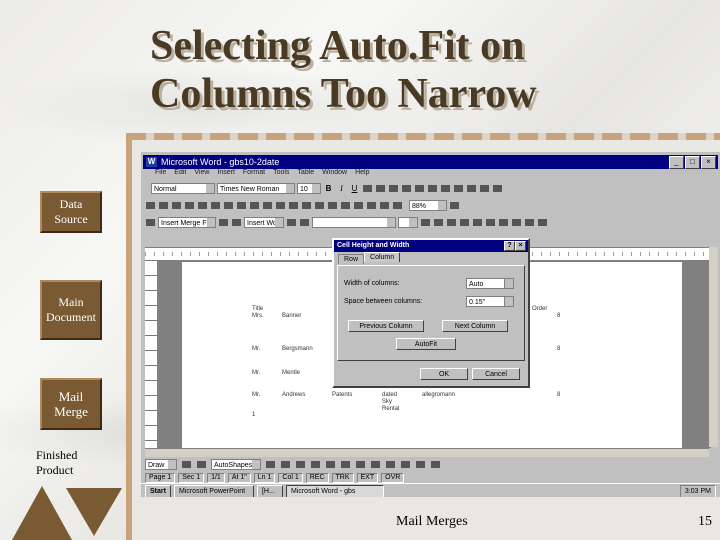 Image resolution: width=720 pixels, height=540 pixels. I want to click on insert-table-icon, so click(332, 205).